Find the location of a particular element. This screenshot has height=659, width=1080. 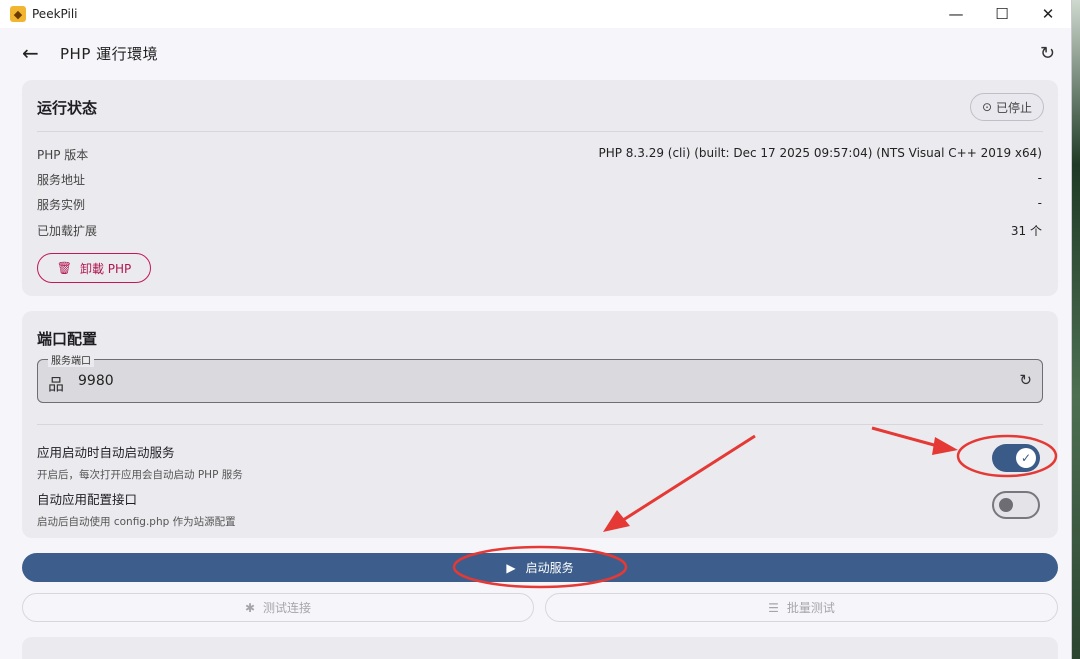

reset-port-icon: ↻ is located at coordinates (1025, 380).